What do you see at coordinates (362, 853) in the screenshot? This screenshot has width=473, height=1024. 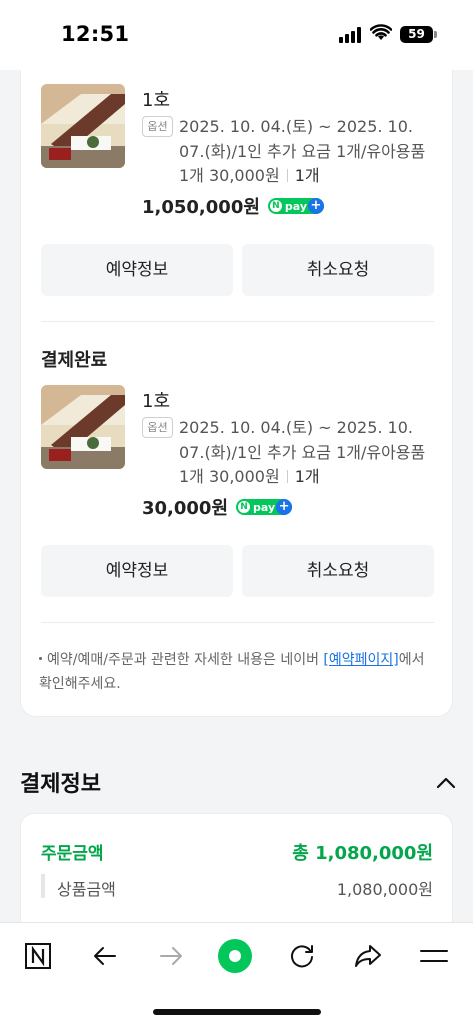 I see `order-amount-value: 총 1,080,000원` at bounding box center [362, 853].